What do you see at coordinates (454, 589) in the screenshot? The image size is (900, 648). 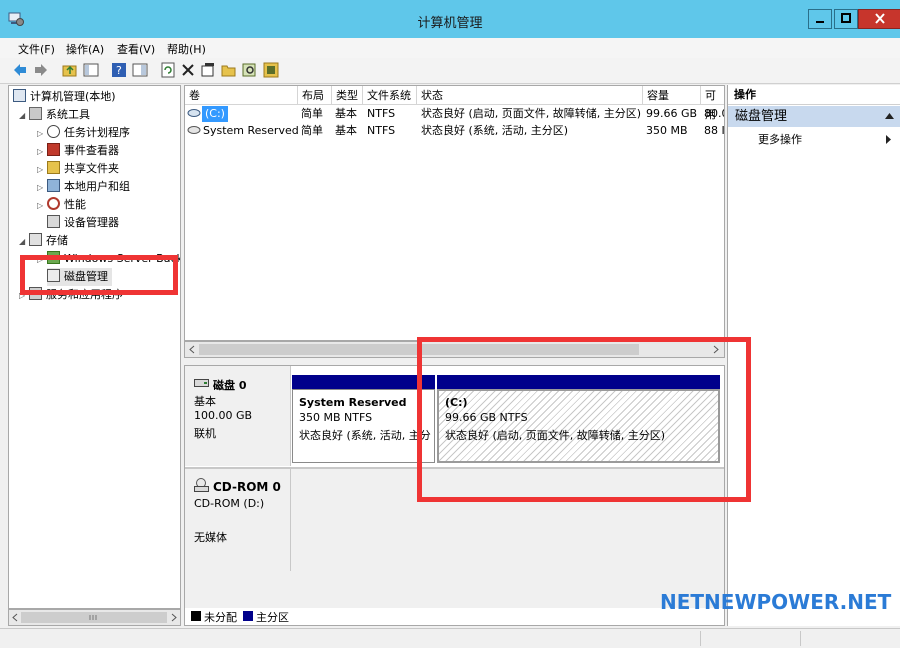 I see `disk-view-empty-area` at bounding box center [454, 589].